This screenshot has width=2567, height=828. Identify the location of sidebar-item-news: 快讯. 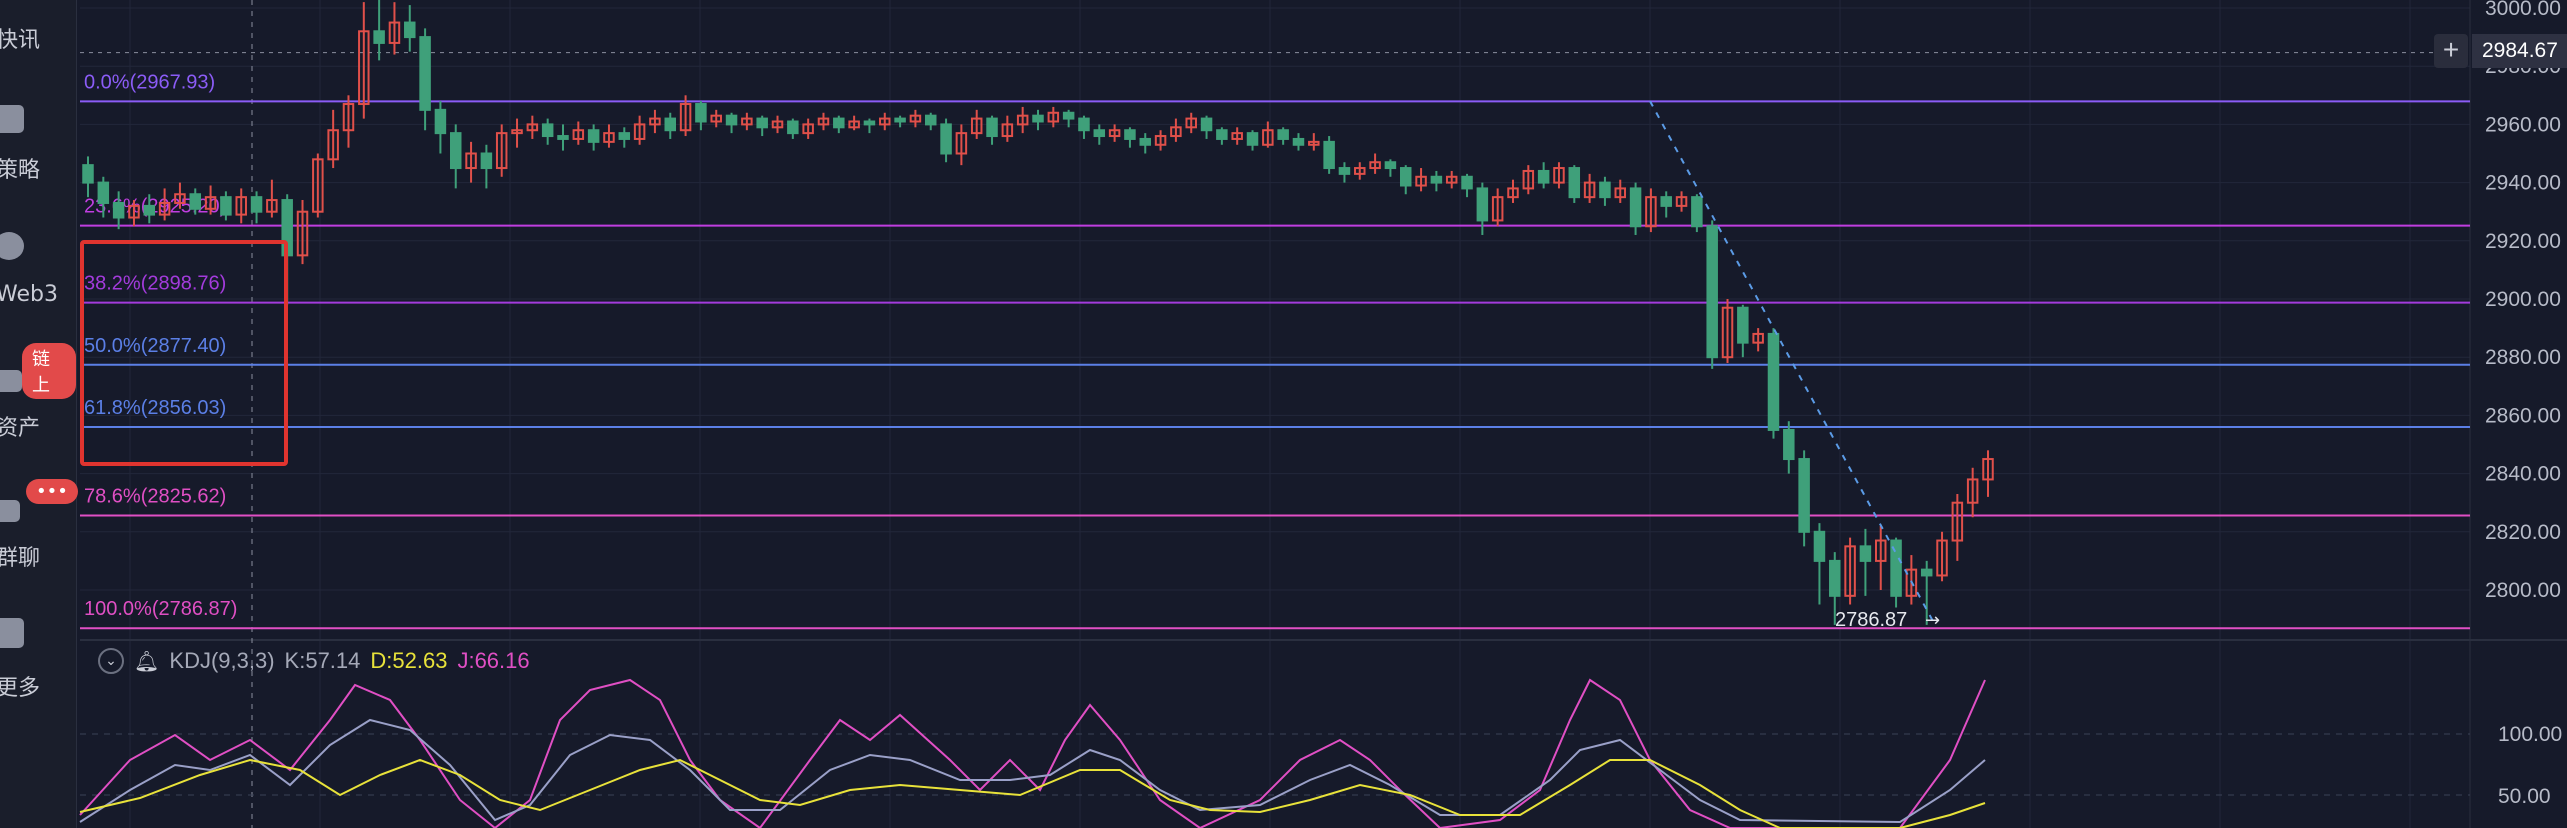
(20, 38).